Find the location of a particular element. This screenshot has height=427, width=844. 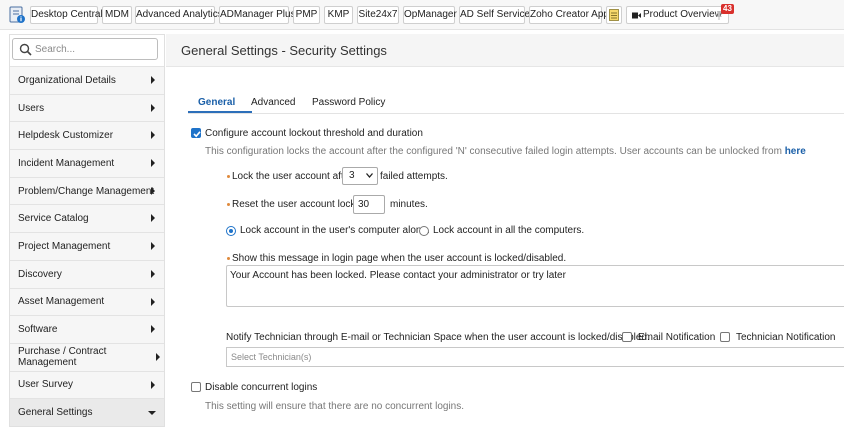

sidebar-item-label: Software is located at coordinates (38, 330).